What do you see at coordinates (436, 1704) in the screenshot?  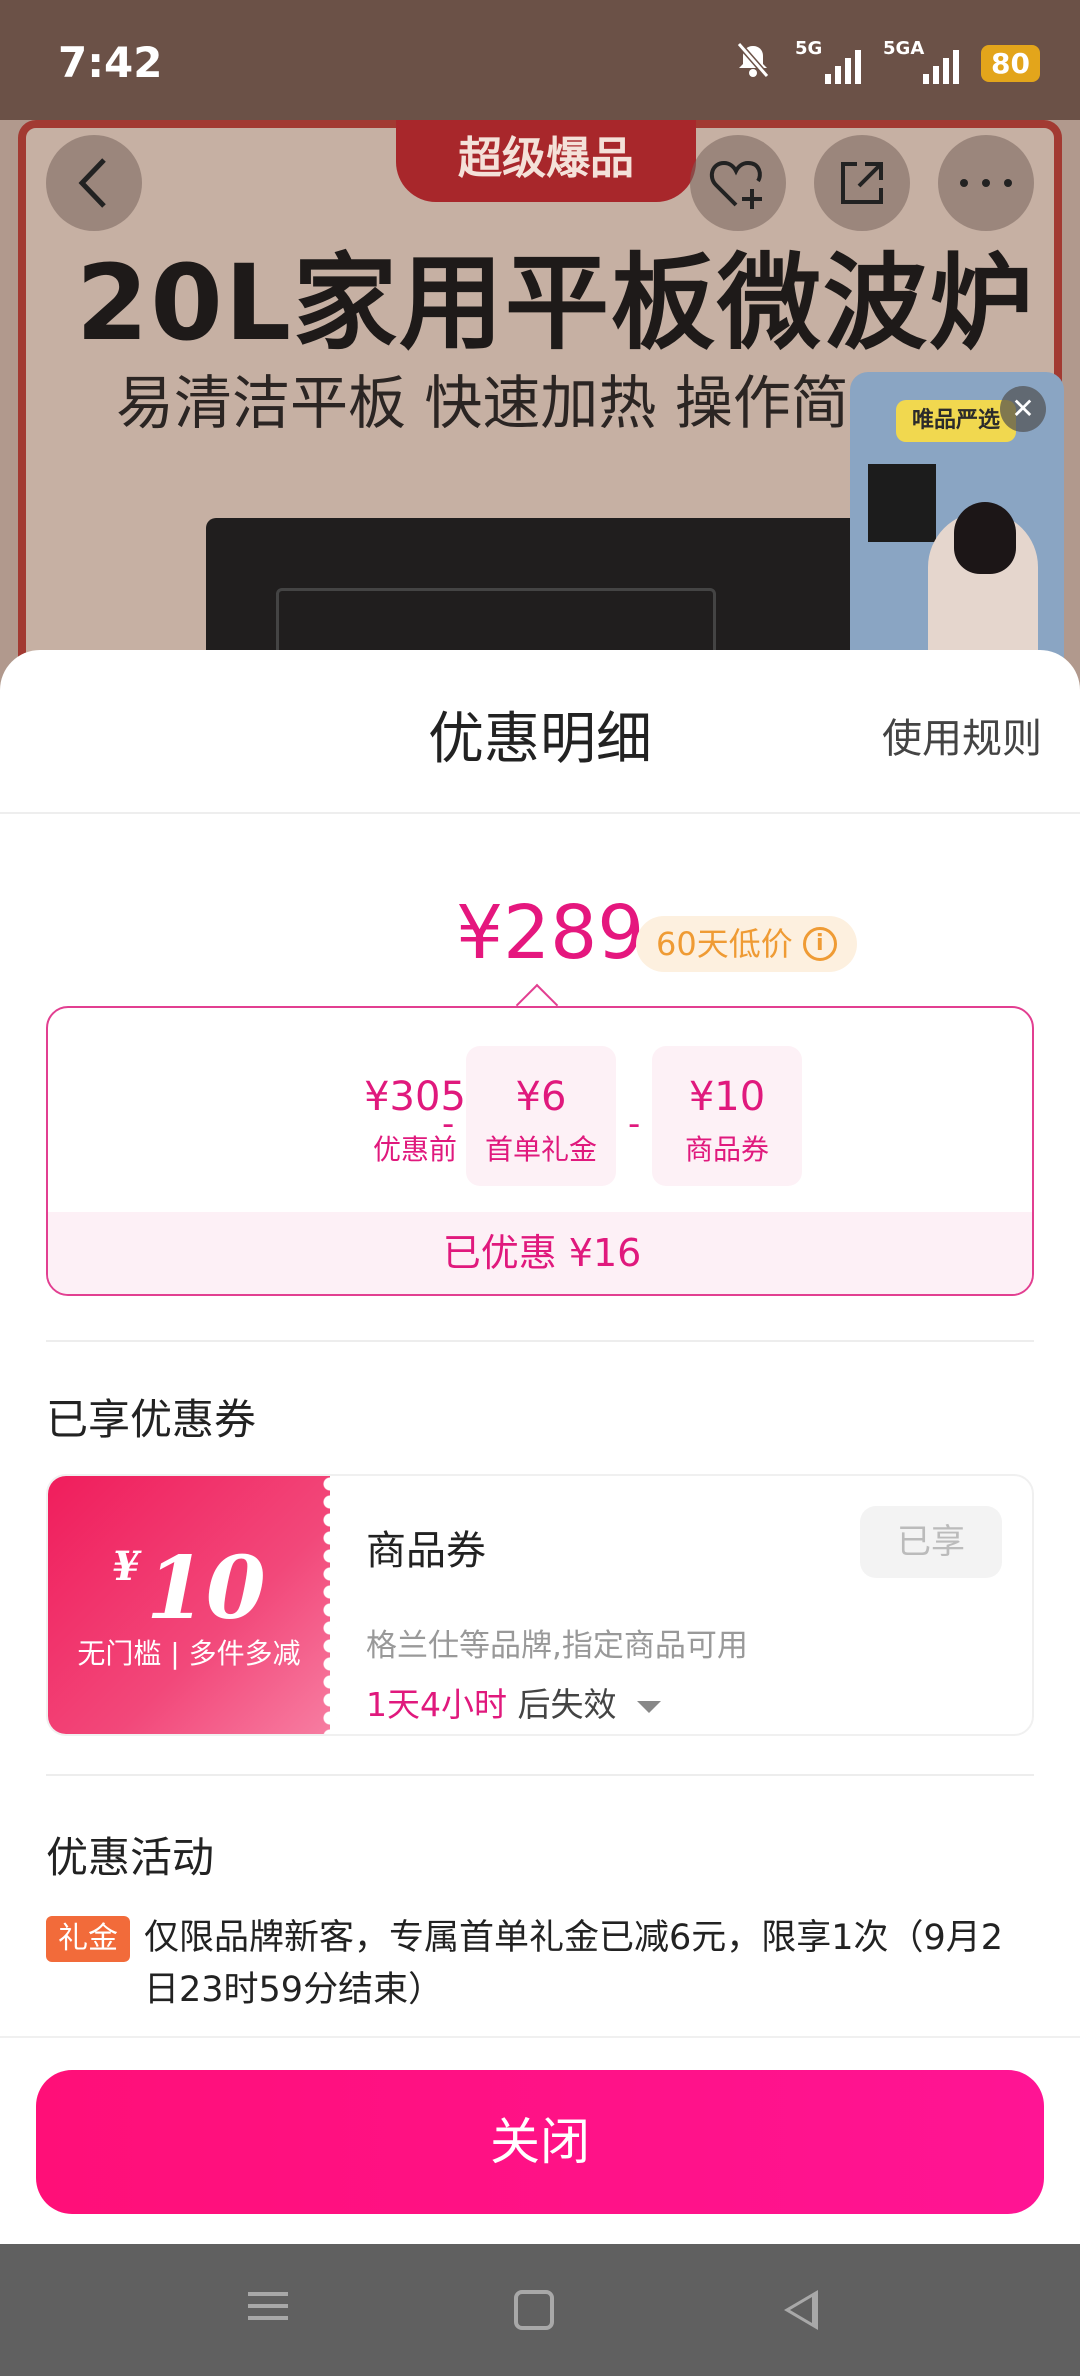 I see `expiry-time: 1天4小时` at bounding box center [436, 1704].